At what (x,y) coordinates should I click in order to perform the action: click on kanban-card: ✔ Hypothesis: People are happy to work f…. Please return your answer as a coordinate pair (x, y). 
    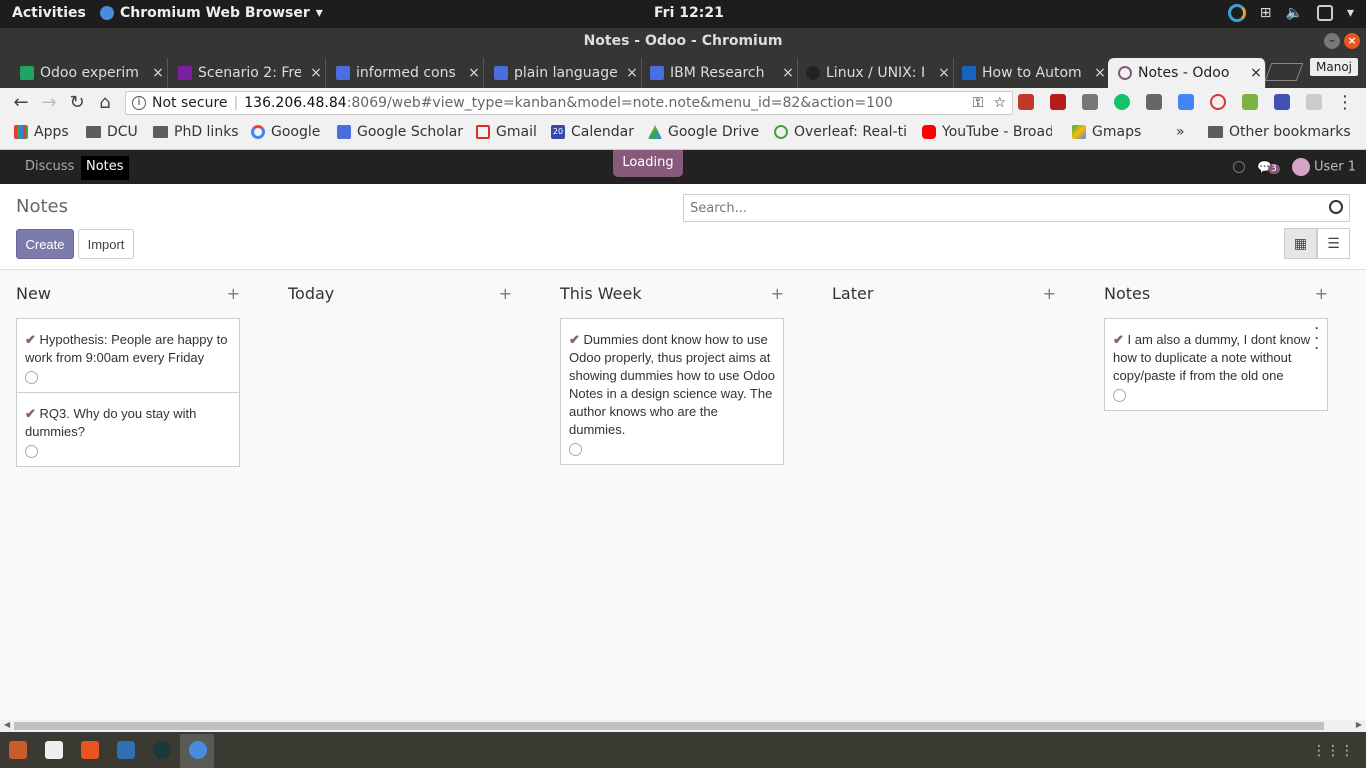
    Looking at the image, I should click on (128, 355).